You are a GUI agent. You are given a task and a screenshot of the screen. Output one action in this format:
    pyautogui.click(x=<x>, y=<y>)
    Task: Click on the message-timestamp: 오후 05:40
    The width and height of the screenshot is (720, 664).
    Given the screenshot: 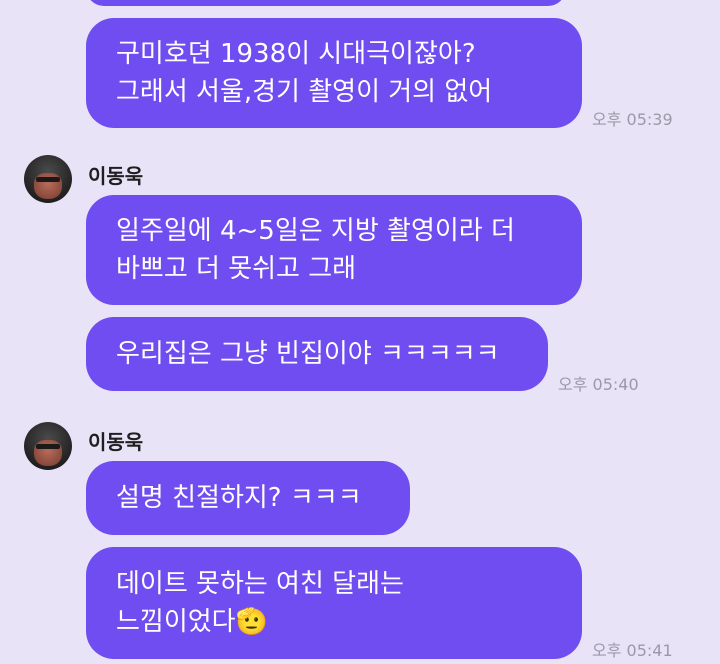 What is the action you would take?
    pyautogui.click(x=598, y=384)
    